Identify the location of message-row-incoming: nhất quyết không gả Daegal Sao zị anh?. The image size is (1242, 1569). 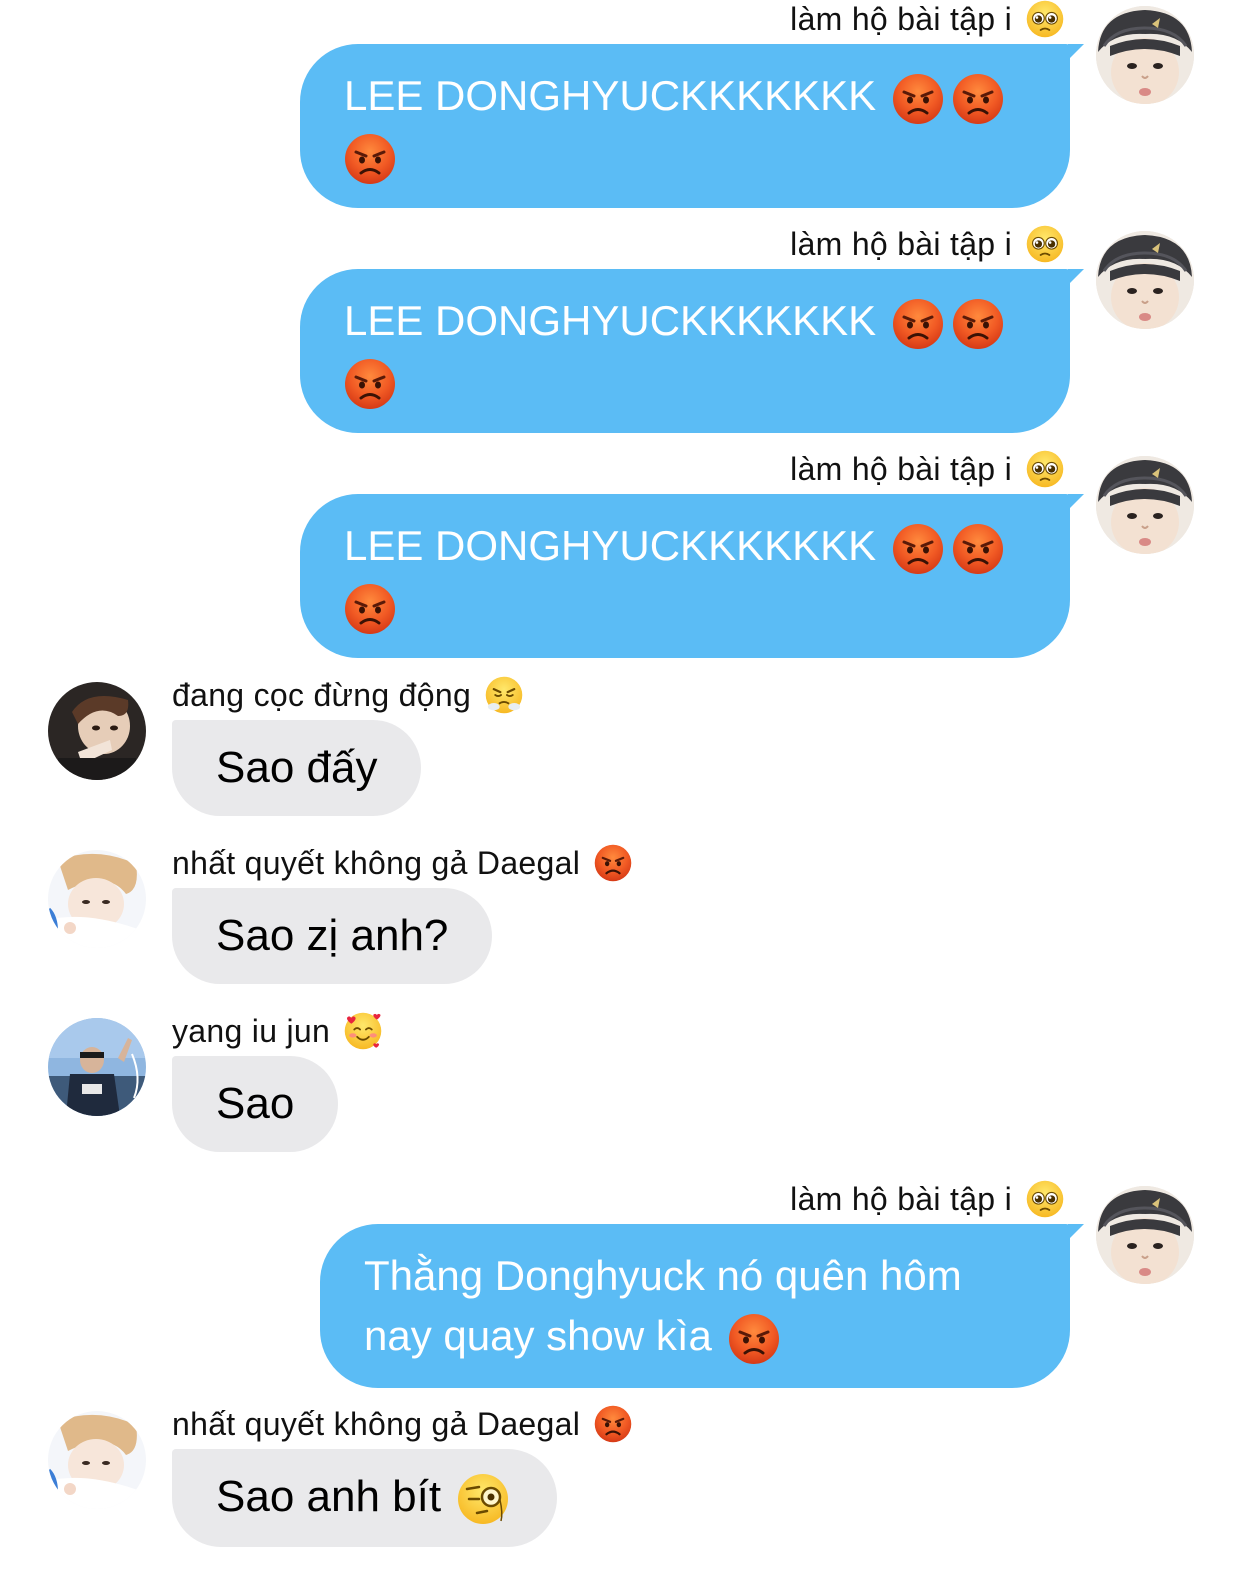
(621, 919).